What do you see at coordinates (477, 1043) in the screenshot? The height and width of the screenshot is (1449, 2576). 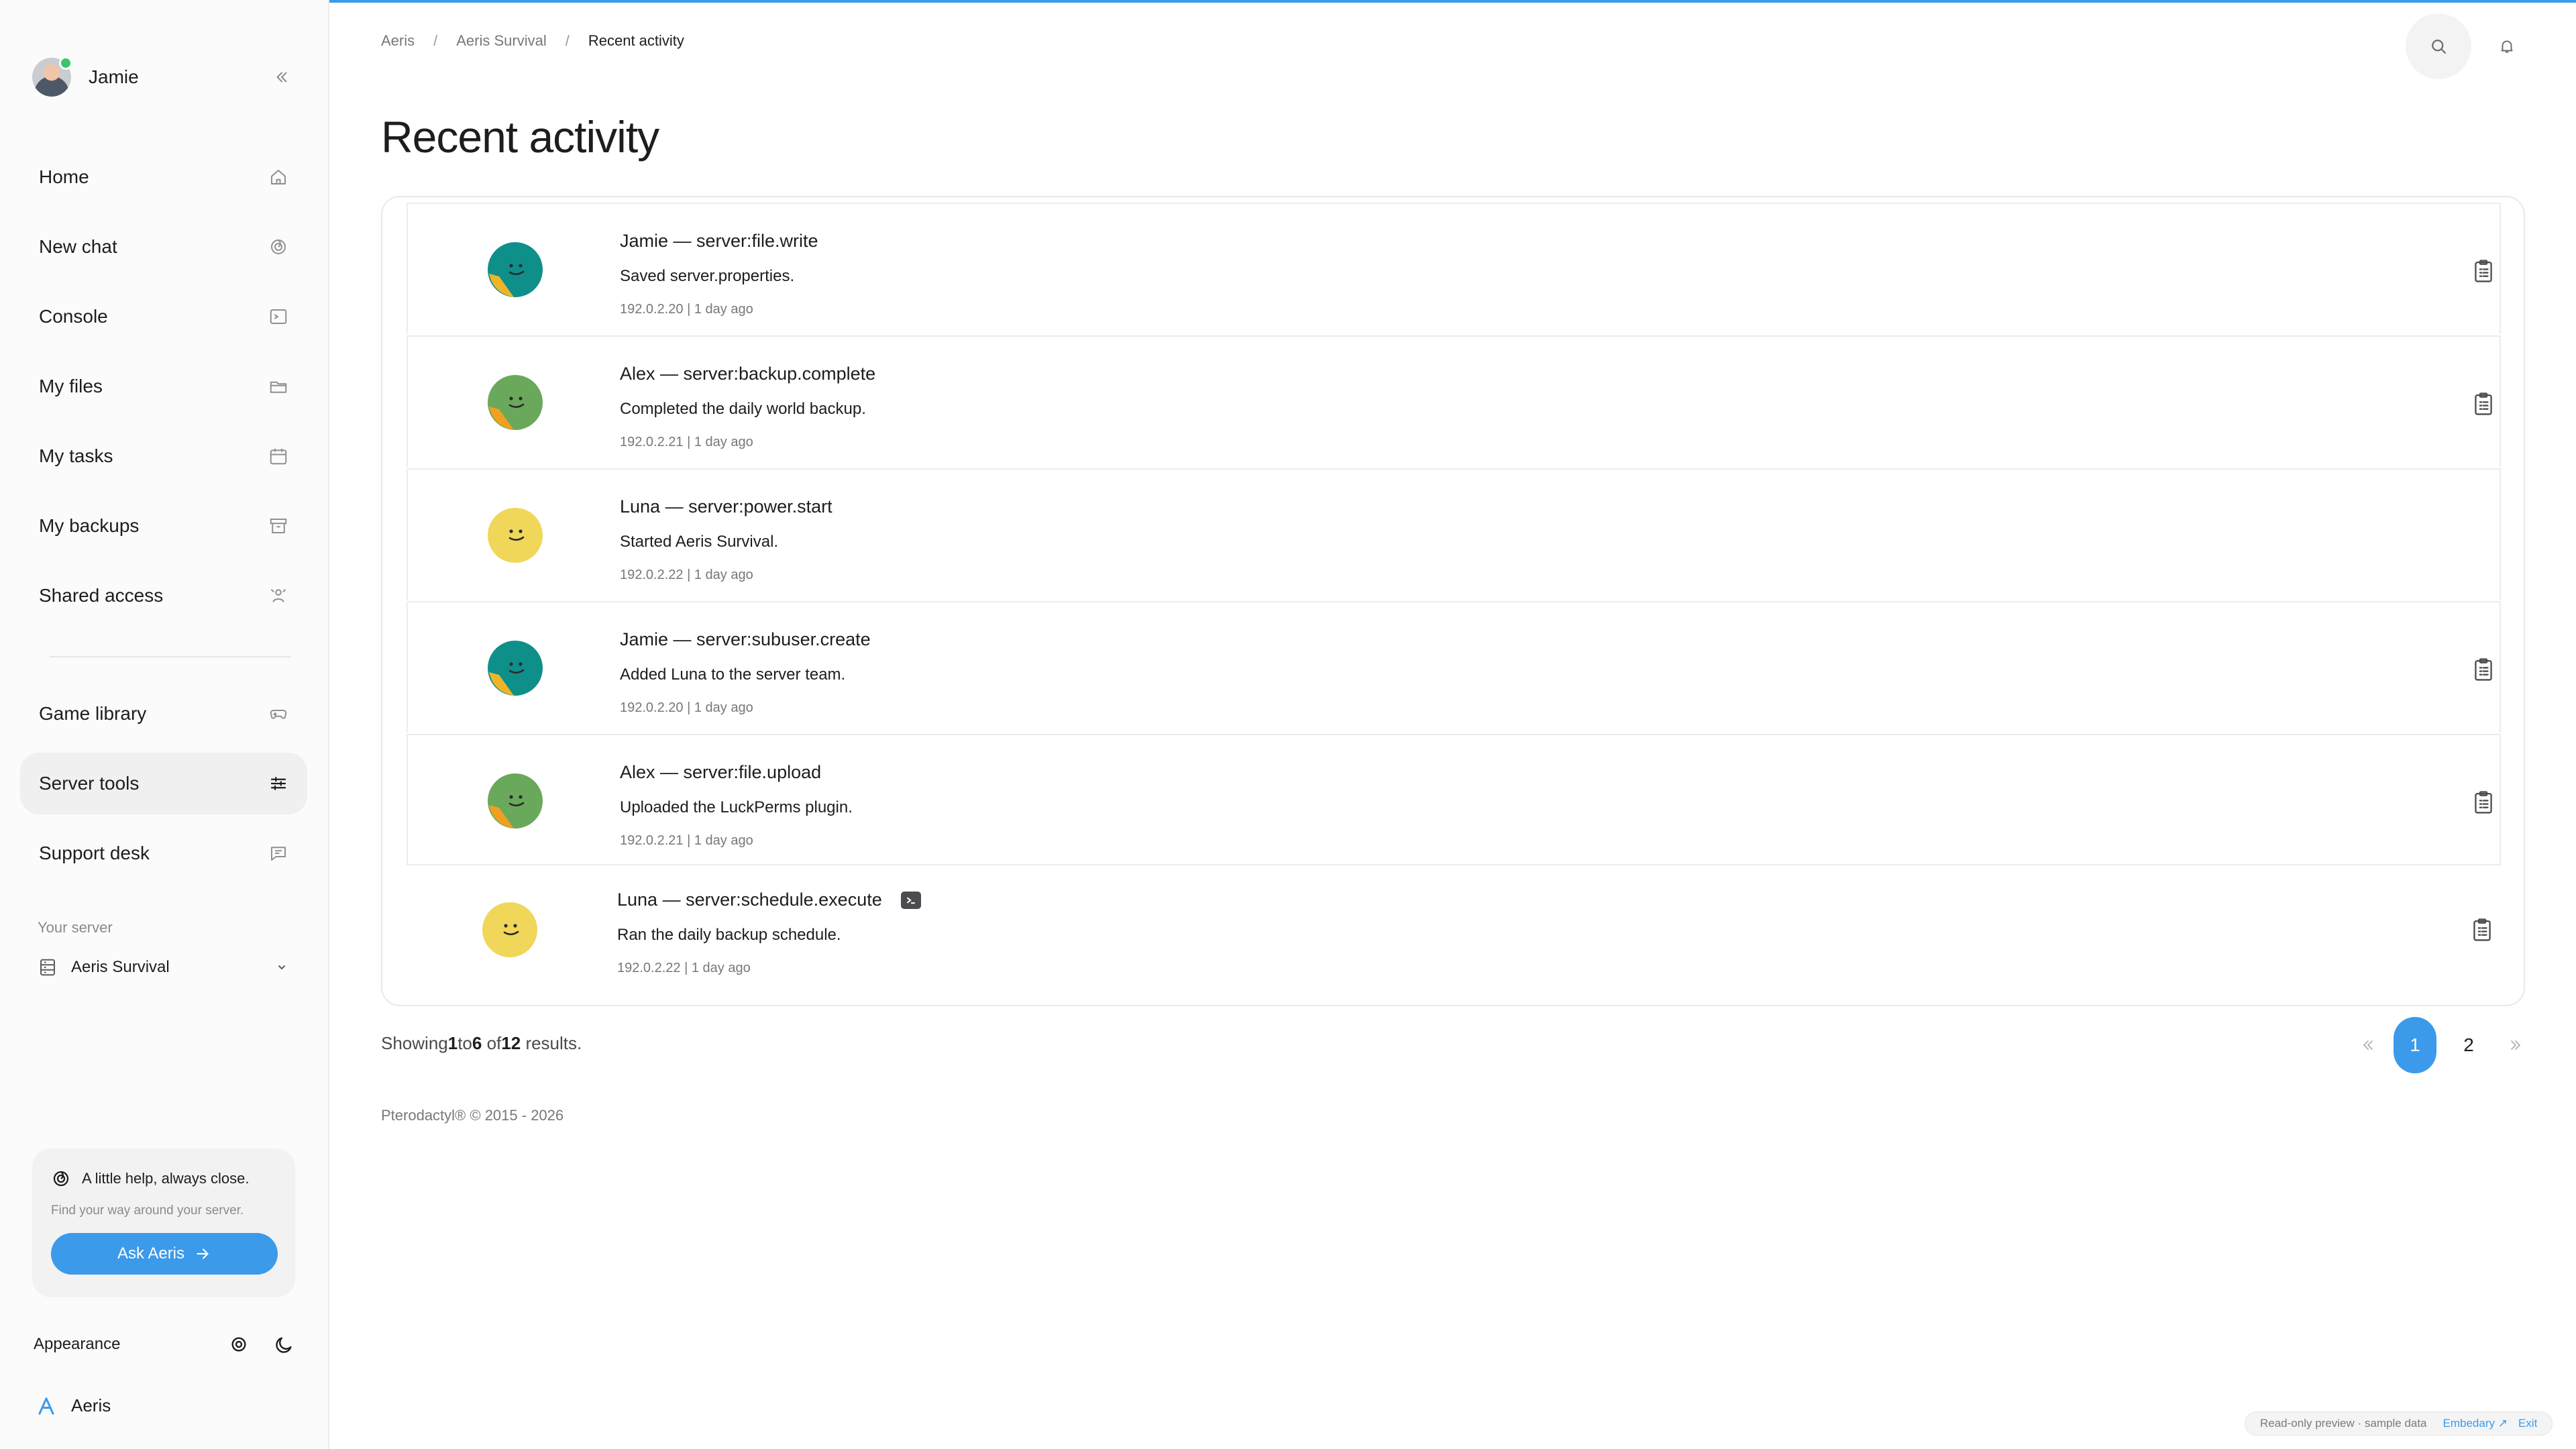 I see `results-to: 6` at bounding box center [477, 1043].